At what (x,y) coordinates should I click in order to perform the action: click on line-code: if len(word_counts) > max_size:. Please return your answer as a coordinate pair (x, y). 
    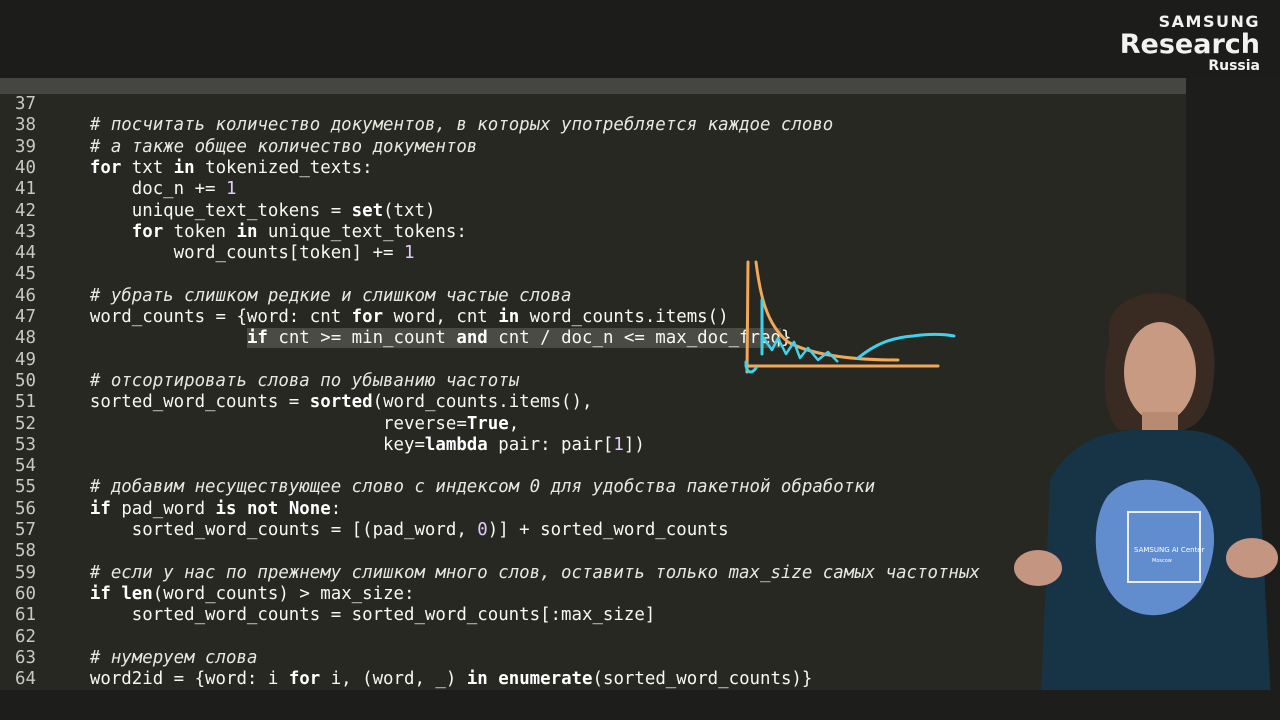
    Looking at the image, I should click on (252, 593).